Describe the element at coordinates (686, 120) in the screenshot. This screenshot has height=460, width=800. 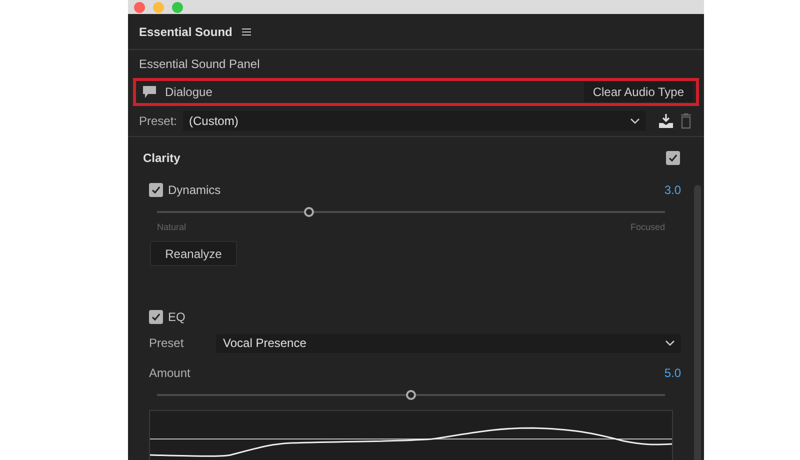
I see `trash-icon` at that location.